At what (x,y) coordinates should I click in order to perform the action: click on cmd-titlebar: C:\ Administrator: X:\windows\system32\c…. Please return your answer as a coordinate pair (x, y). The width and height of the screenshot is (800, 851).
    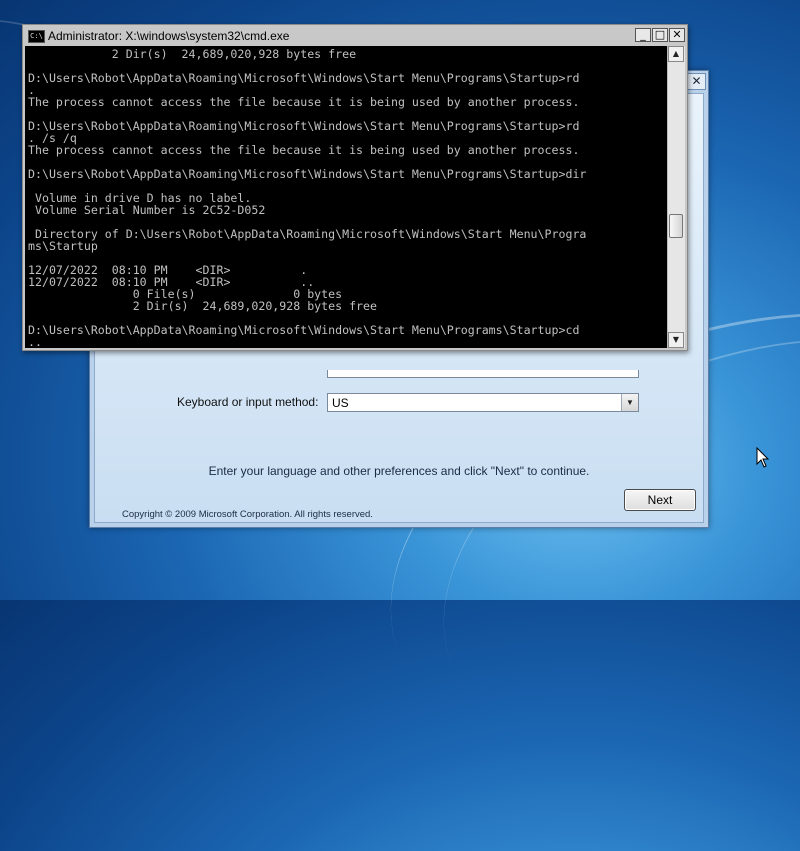
    Looking at the image, I should click on (355, 36).